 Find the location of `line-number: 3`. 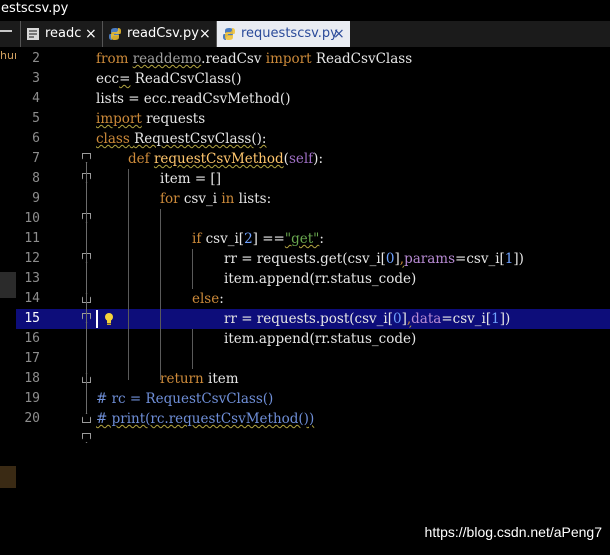

line-number: 3 is located at coordinates (36, 78).